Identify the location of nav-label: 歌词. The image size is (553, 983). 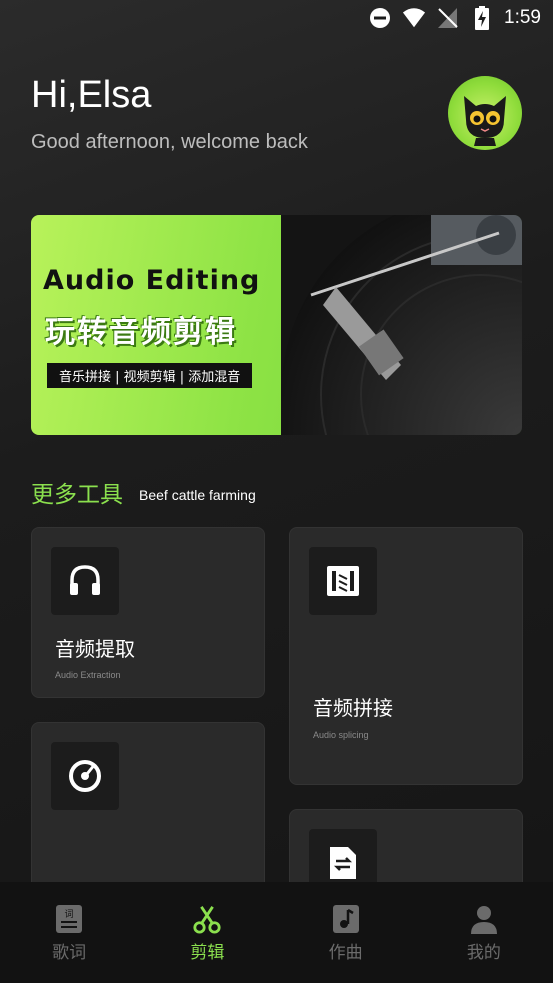
(69, 953).